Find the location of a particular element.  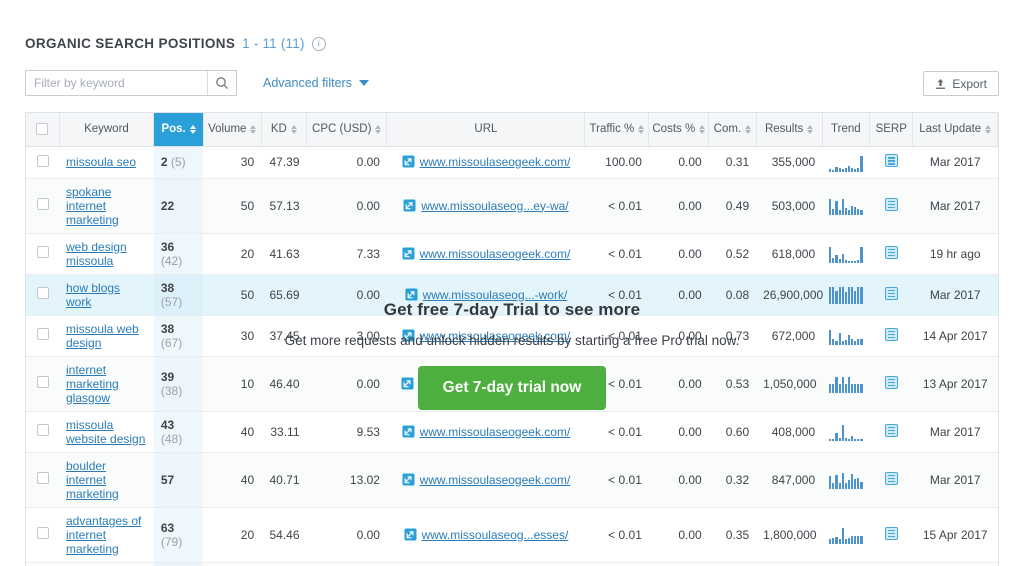

column-header-kd: KD is located at coordinates (284, 130).